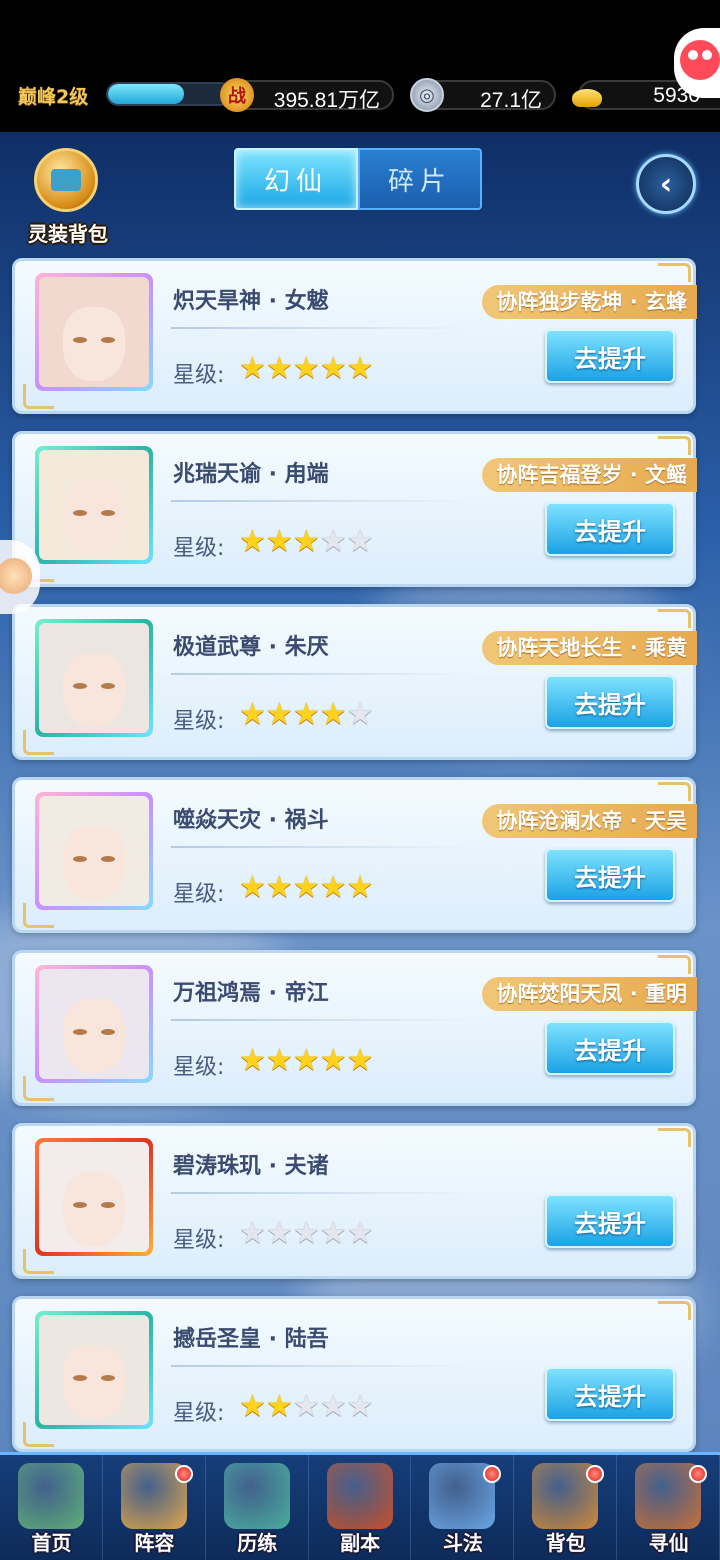 The height and width of the screenshot is (1560, 720). Describe the element at coordinates (257, 1507) in the screenshot. I see `nav-item-training: 历练` at that location.